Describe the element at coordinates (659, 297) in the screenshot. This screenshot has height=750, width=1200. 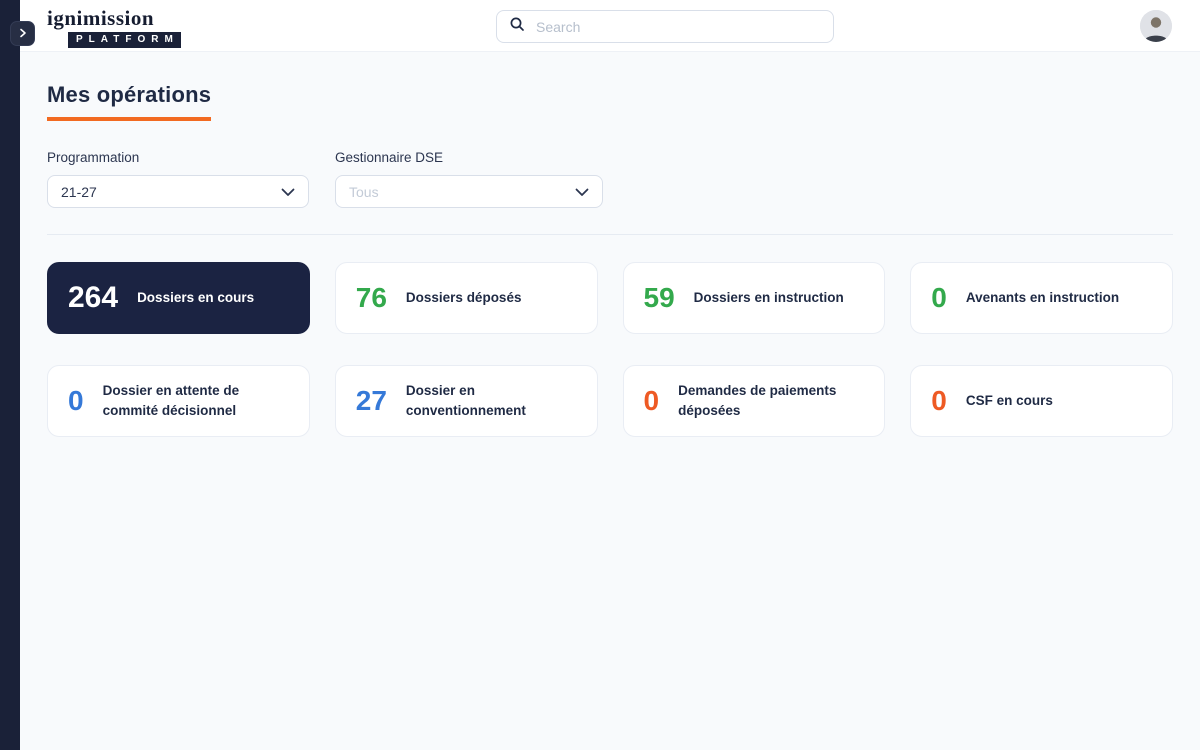
I see `stat-value: 59` at that location.